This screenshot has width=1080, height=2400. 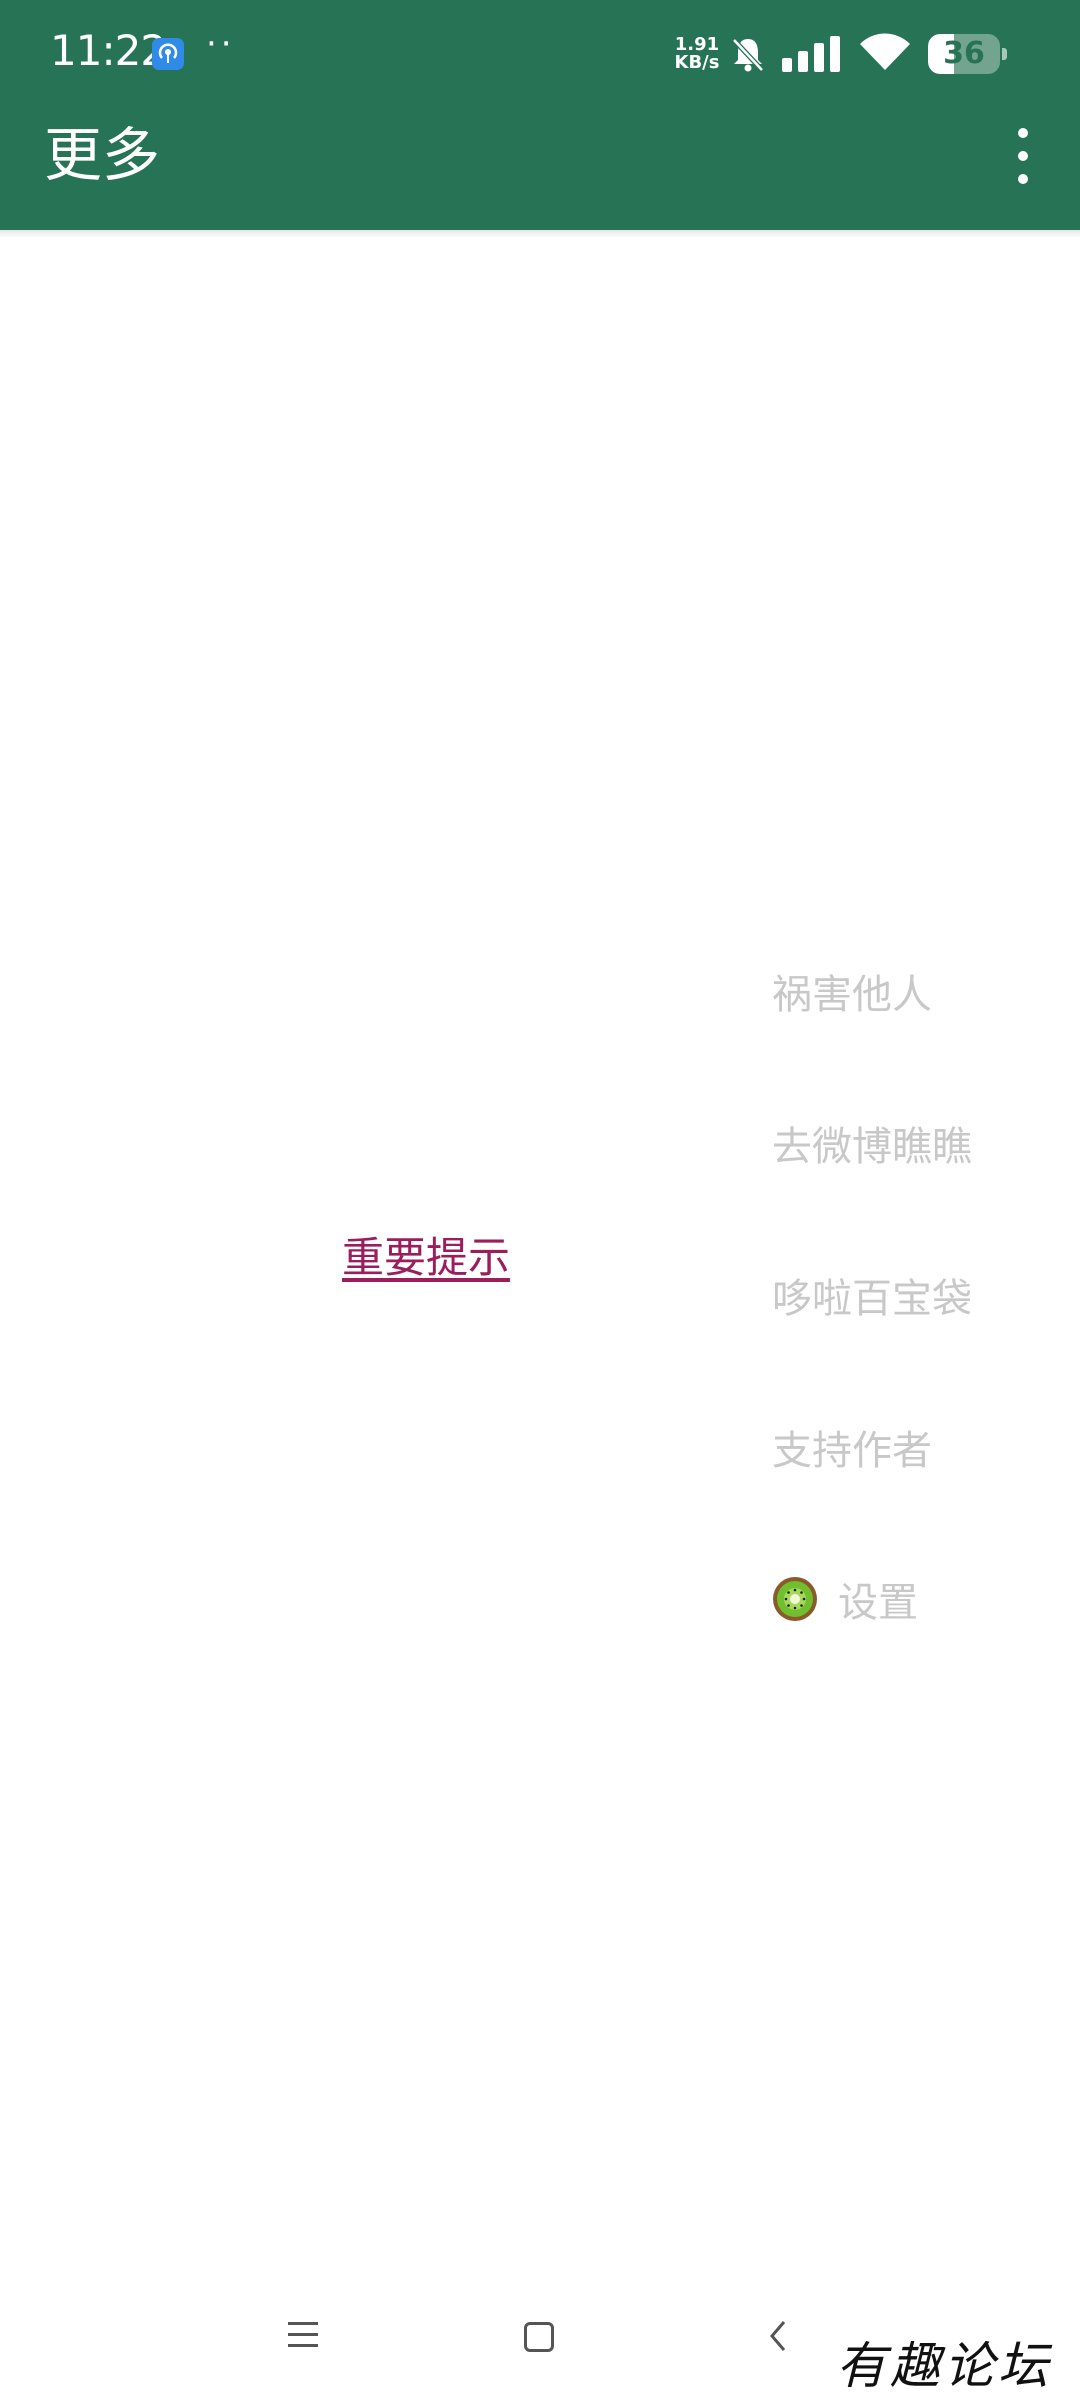 What do you see at coordinates (221, 44) in the screenshot?
I see `status-dots: ··` at bounding box center [221, 44].